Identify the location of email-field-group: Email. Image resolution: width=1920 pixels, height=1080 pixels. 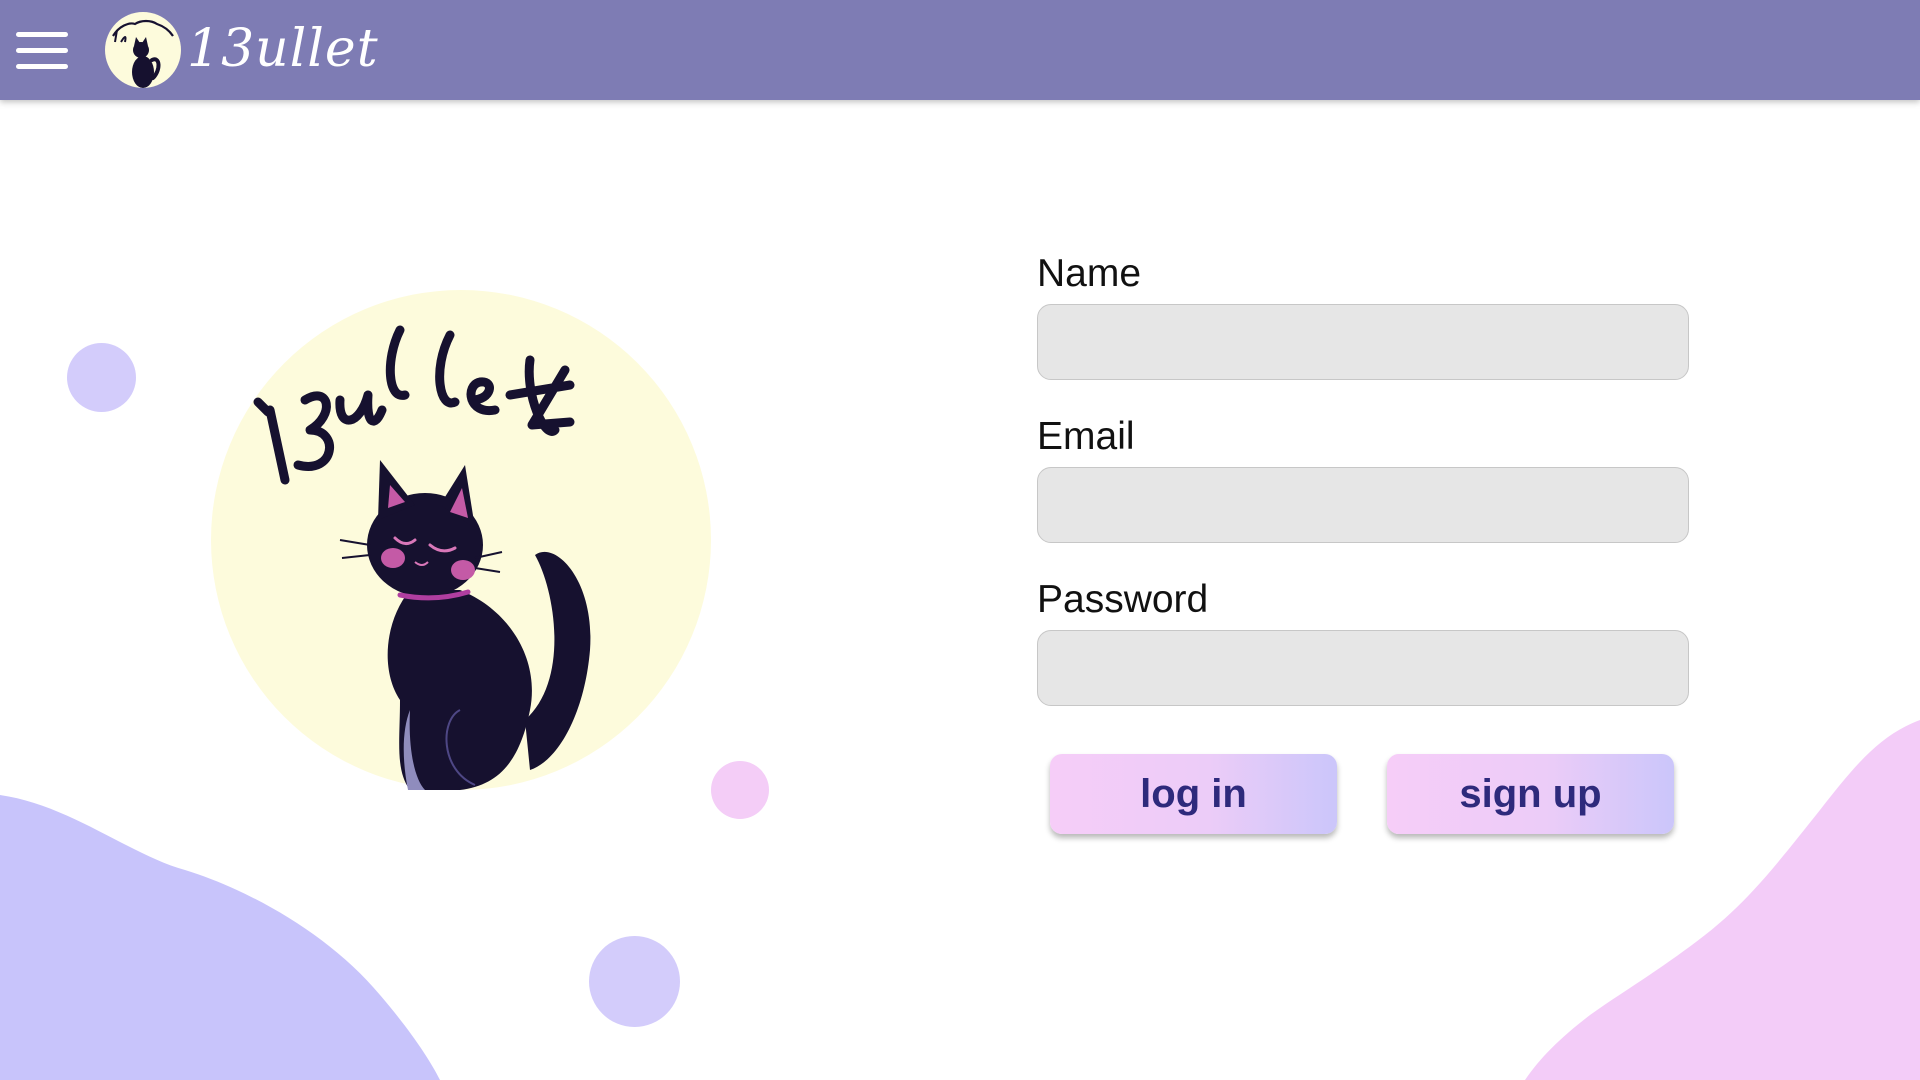
(1363, 490).